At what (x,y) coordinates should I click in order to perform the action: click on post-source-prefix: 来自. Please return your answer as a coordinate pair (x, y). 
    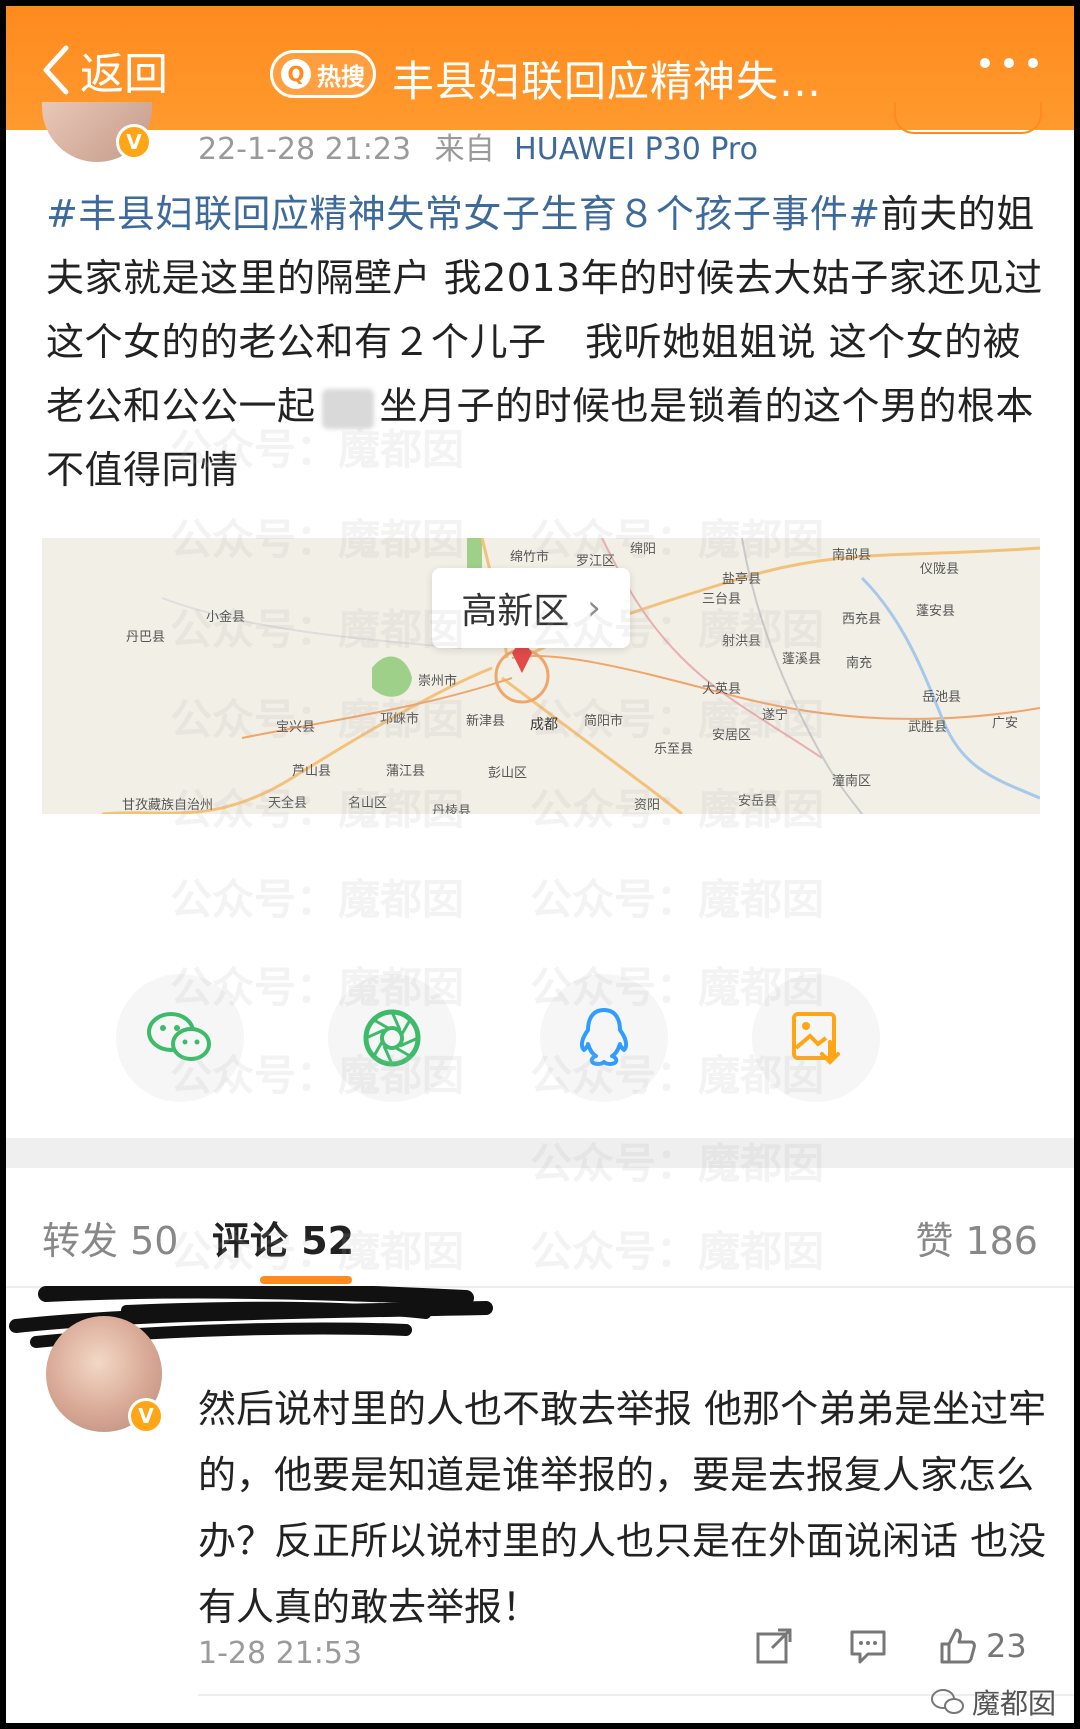
    Looking at the image, I should click on (464, 149).